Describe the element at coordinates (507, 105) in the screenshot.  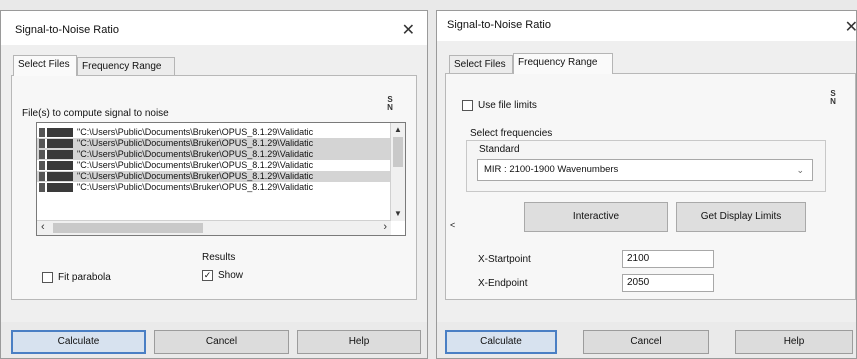
I see `use-file-limits-label: Use file limits` at that location.